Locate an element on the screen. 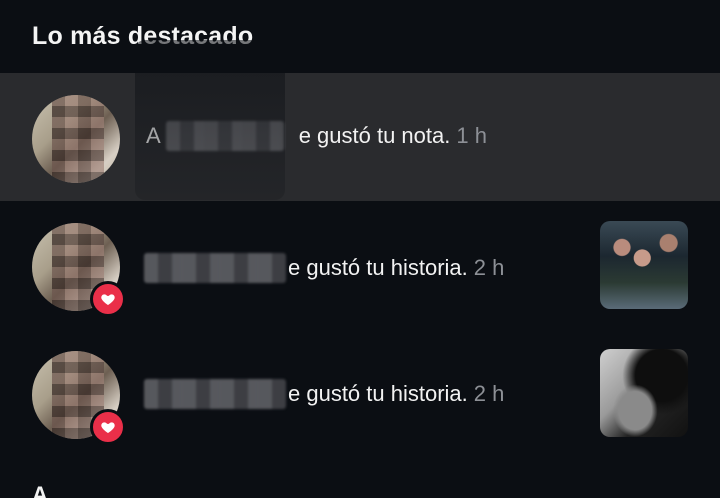 The height and width of the screenshot is (498, 720). notification-message: e gustó tu nota. is located at coordinates (374, 135).